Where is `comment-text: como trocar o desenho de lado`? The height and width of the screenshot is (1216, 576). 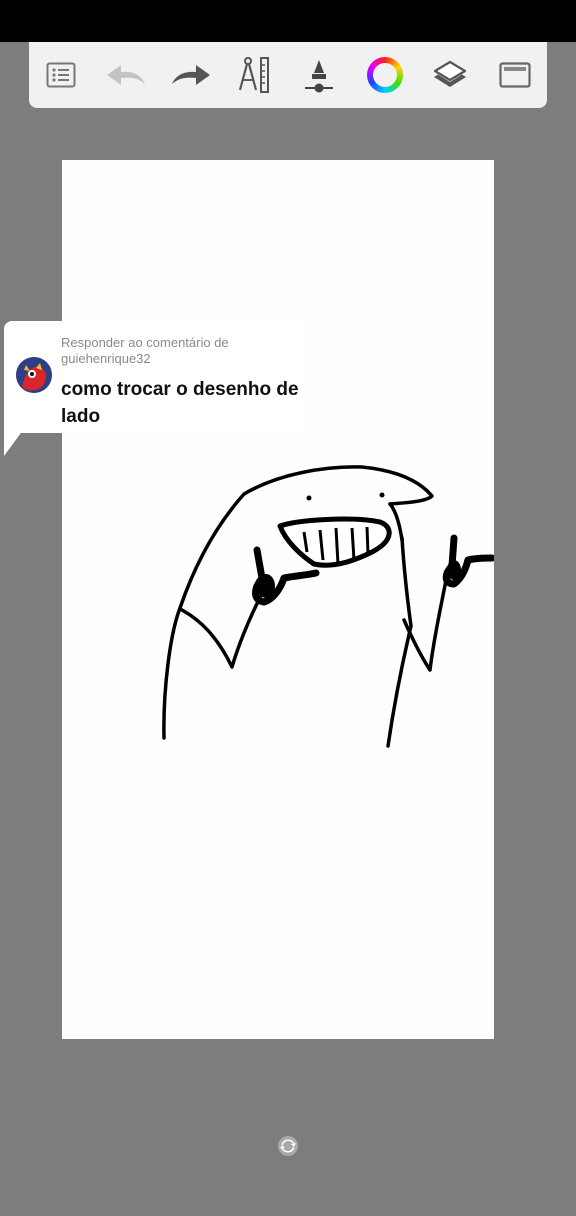 comment-text: como trocar o desenho de lado is located at coordinates (180, 403).